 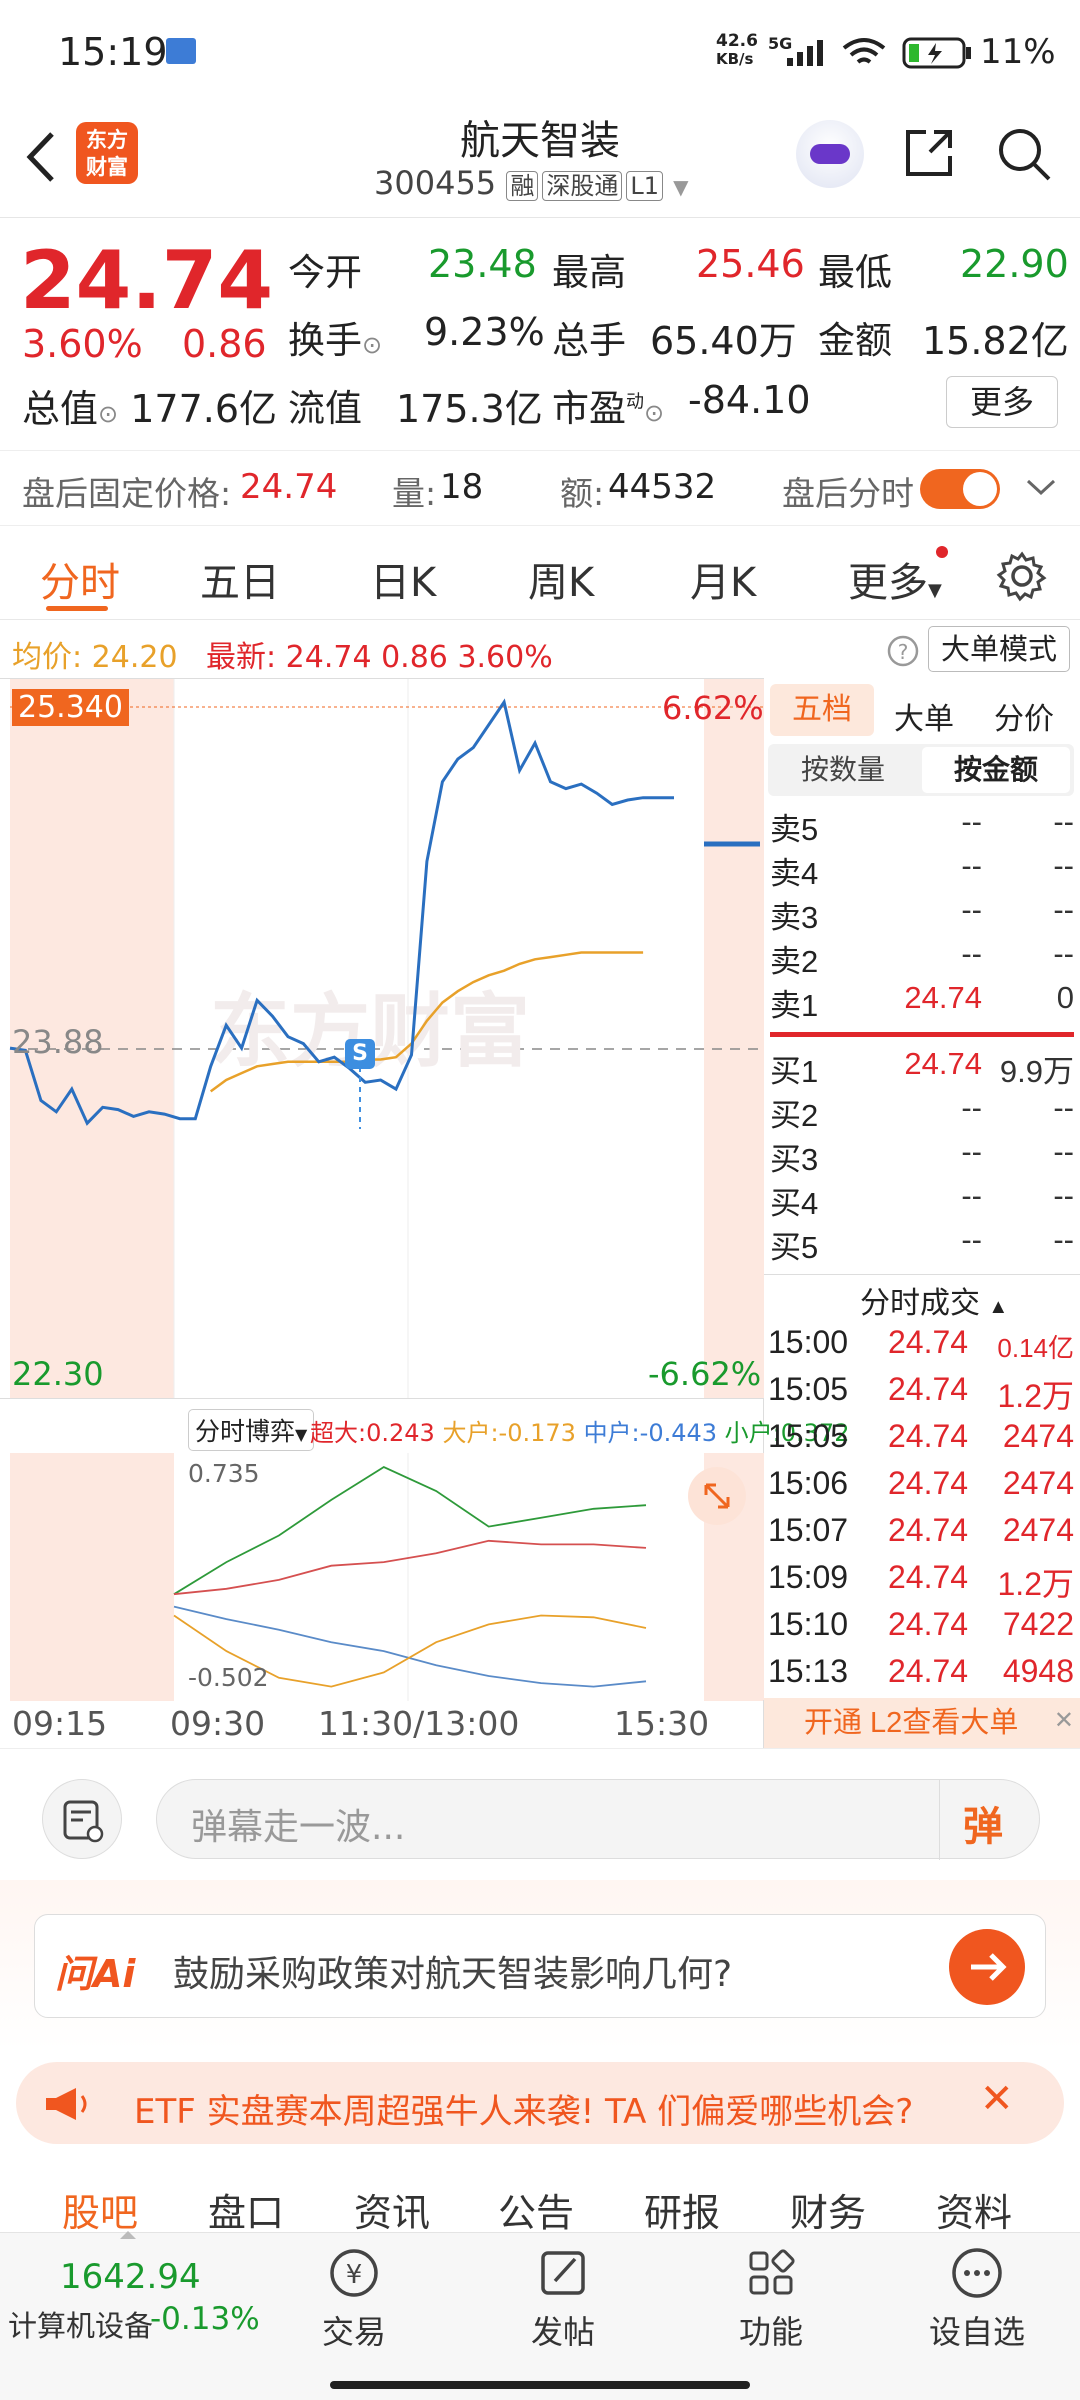 What do you see at coordinates (723, 579) in the screenshot?
I see `tab-month-k: 月K` at bounding box center [723, 579].